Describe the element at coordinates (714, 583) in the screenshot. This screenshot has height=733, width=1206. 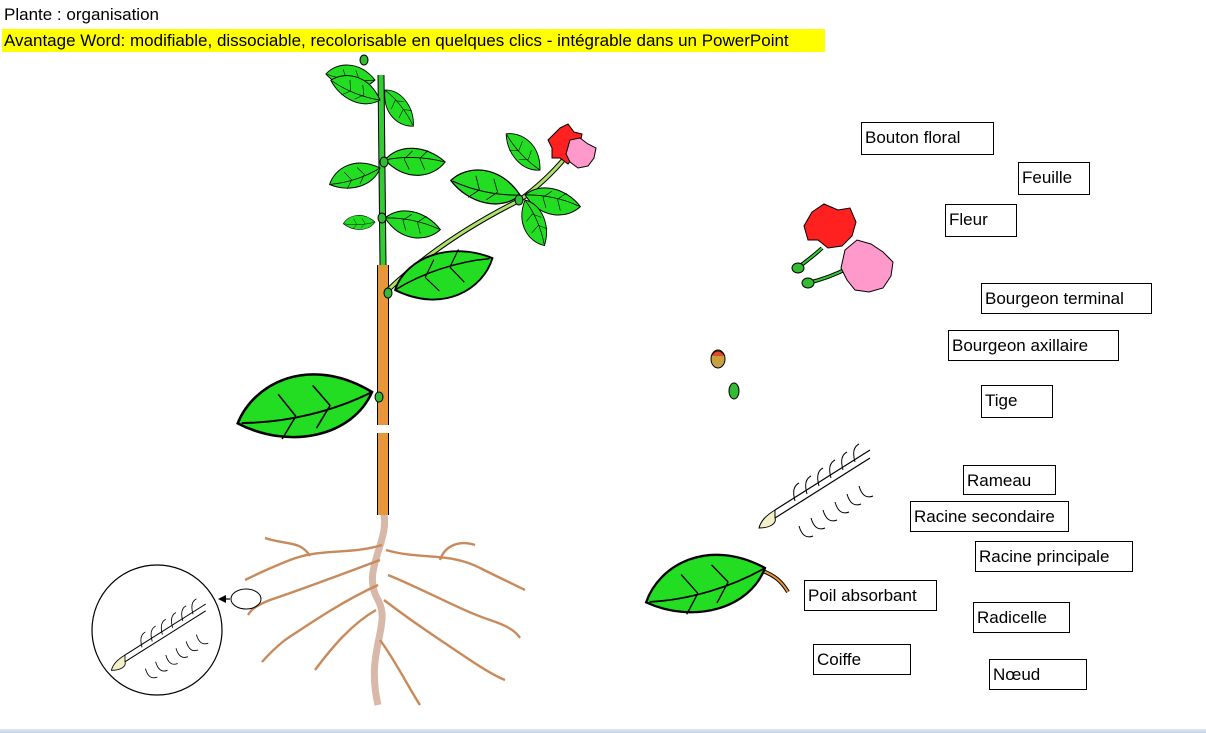
I see `loose-leaf` at that location.